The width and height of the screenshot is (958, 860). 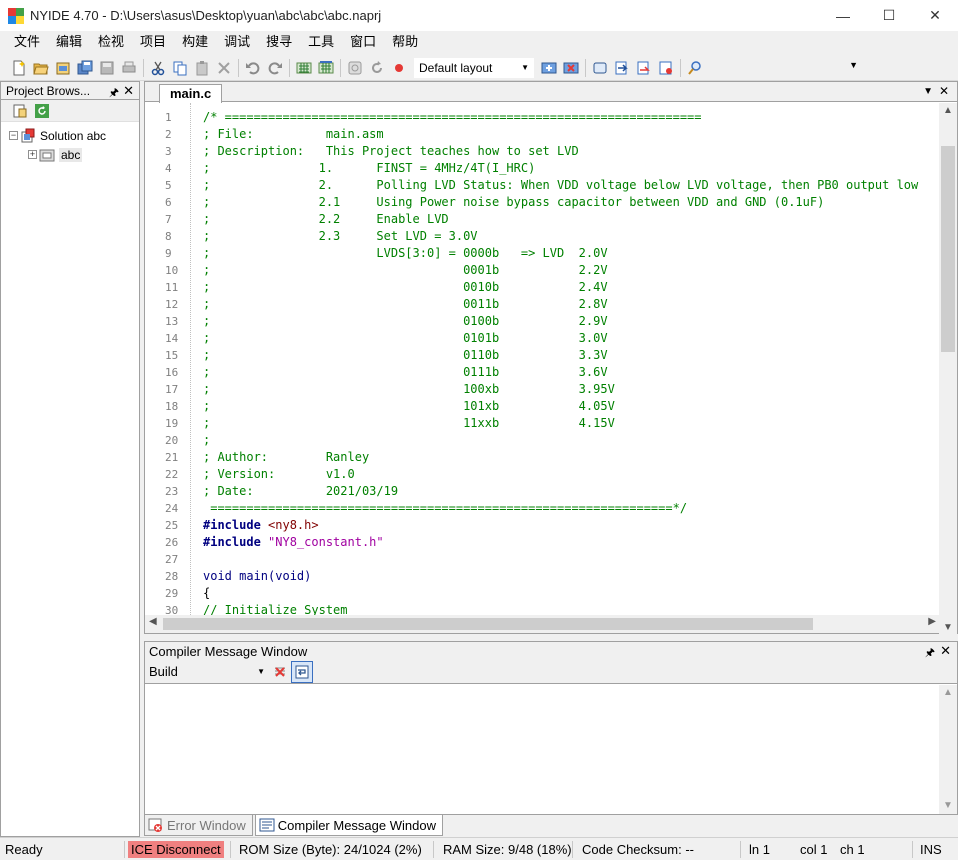 What do you see at coordinates (363, 43) in the screenshot?
I see `menu-window: 窗口` at bounding box center [363, 43].